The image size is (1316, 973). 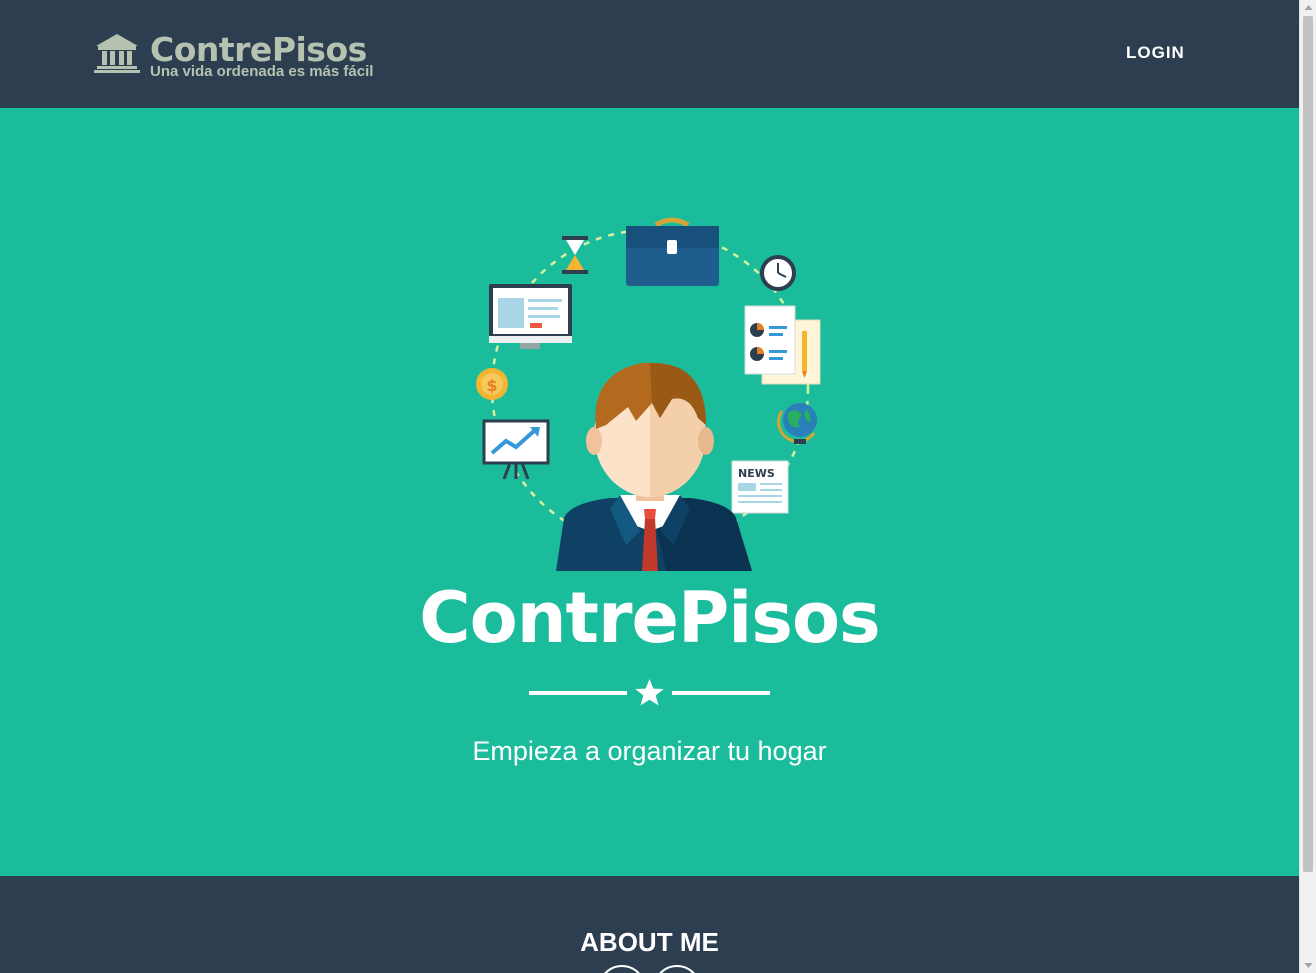 I want to click on coin-icon: $, so click(x=492, y=384).